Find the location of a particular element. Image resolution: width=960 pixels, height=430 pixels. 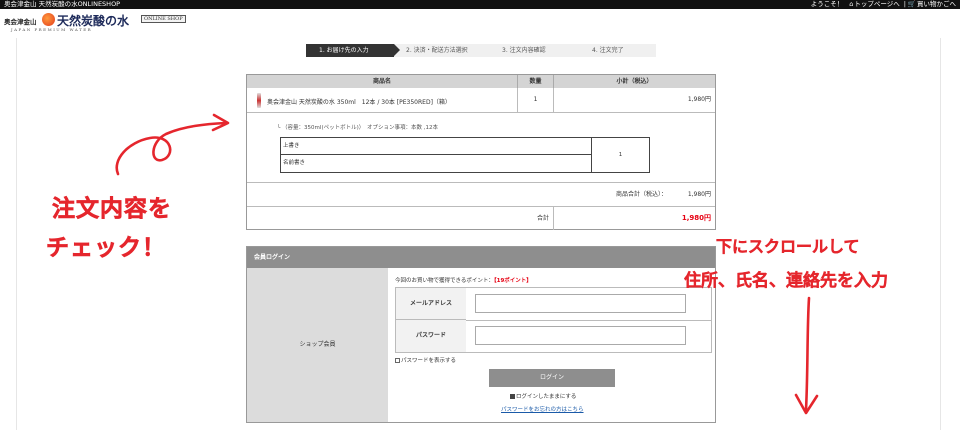

welcome-text: ようこそ！ is located at coordinates (827, 4).